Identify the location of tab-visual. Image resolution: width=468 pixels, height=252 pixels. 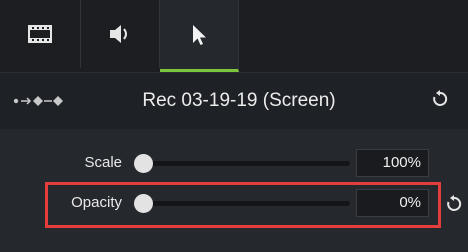
(40, 34).